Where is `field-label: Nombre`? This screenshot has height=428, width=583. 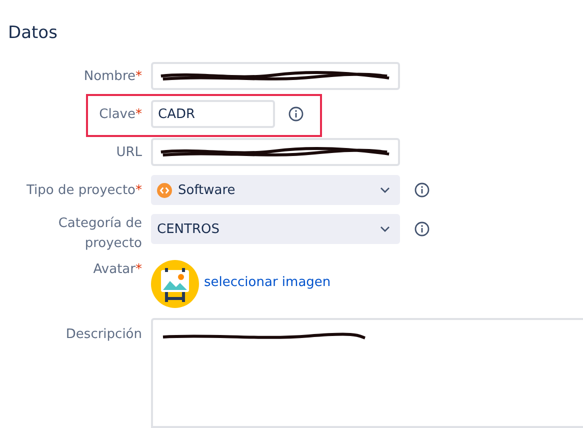
field-label: Nombre is located at coordinates (110, 76).